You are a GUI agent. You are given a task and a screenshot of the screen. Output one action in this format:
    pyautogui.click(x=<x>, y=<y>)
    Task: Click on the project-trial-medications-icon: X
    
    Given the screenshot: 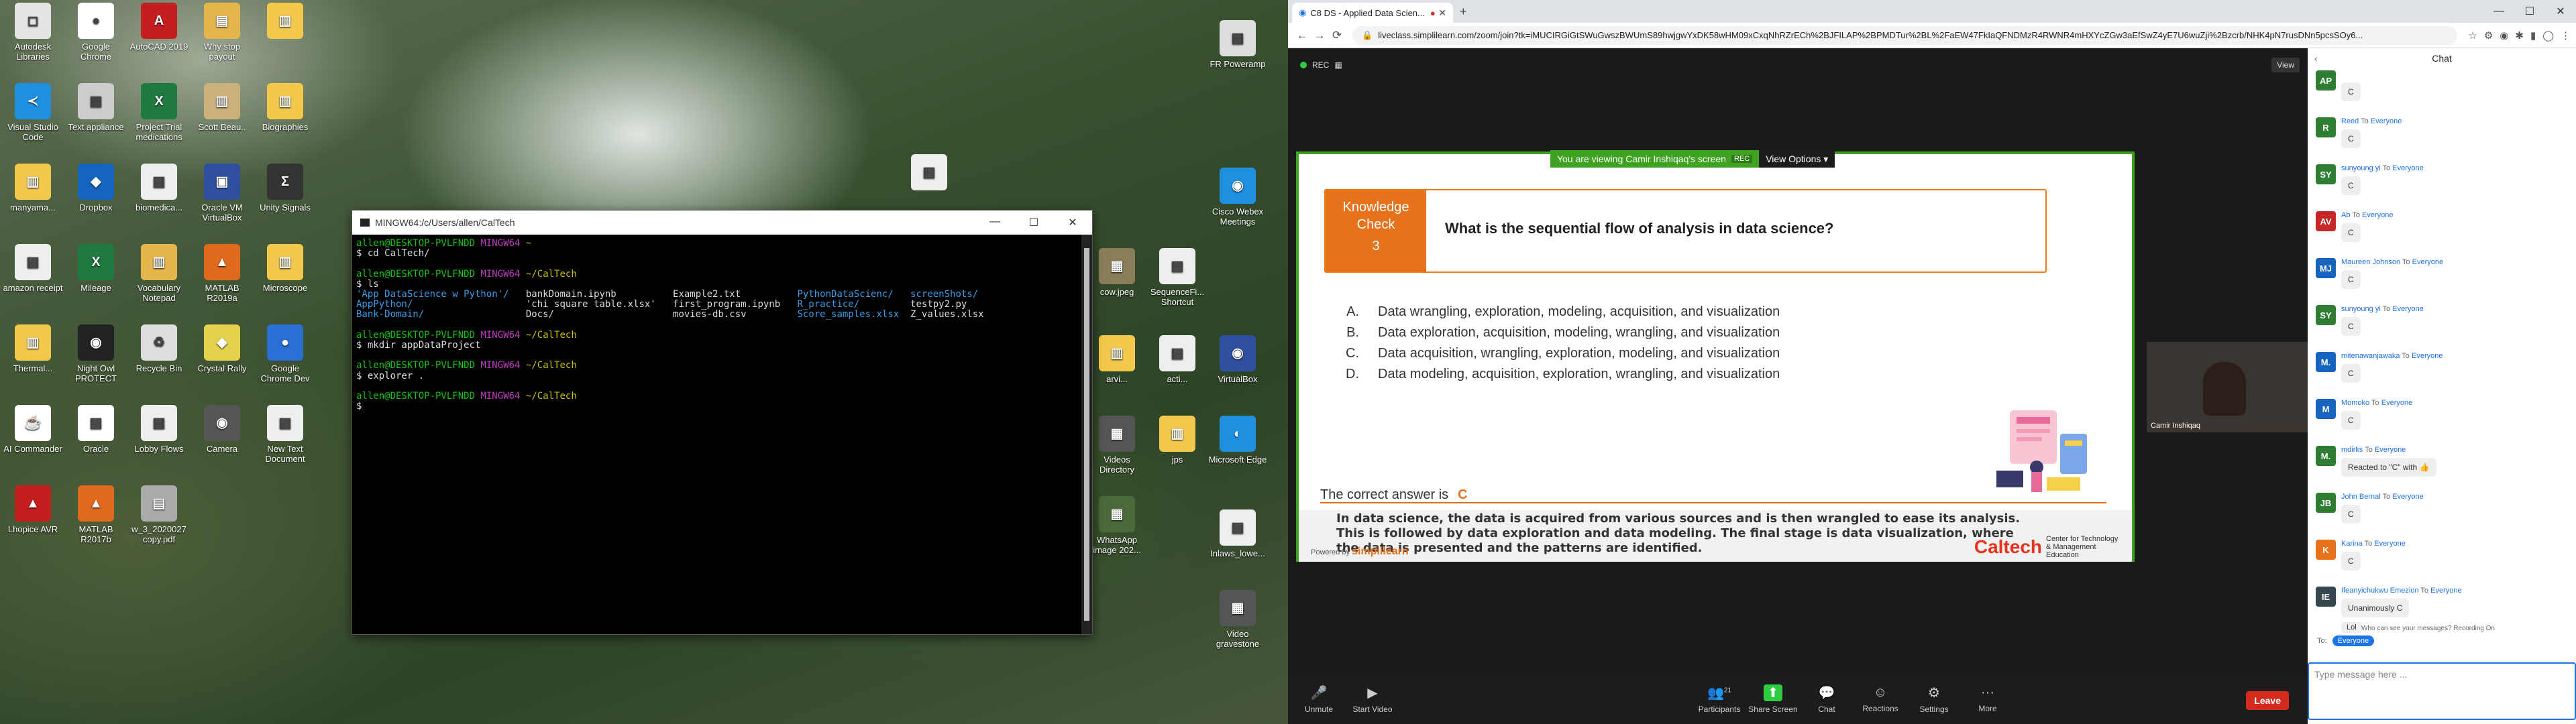 What is the action you would take?
    pyautogui.click(x=159, y=101)
    